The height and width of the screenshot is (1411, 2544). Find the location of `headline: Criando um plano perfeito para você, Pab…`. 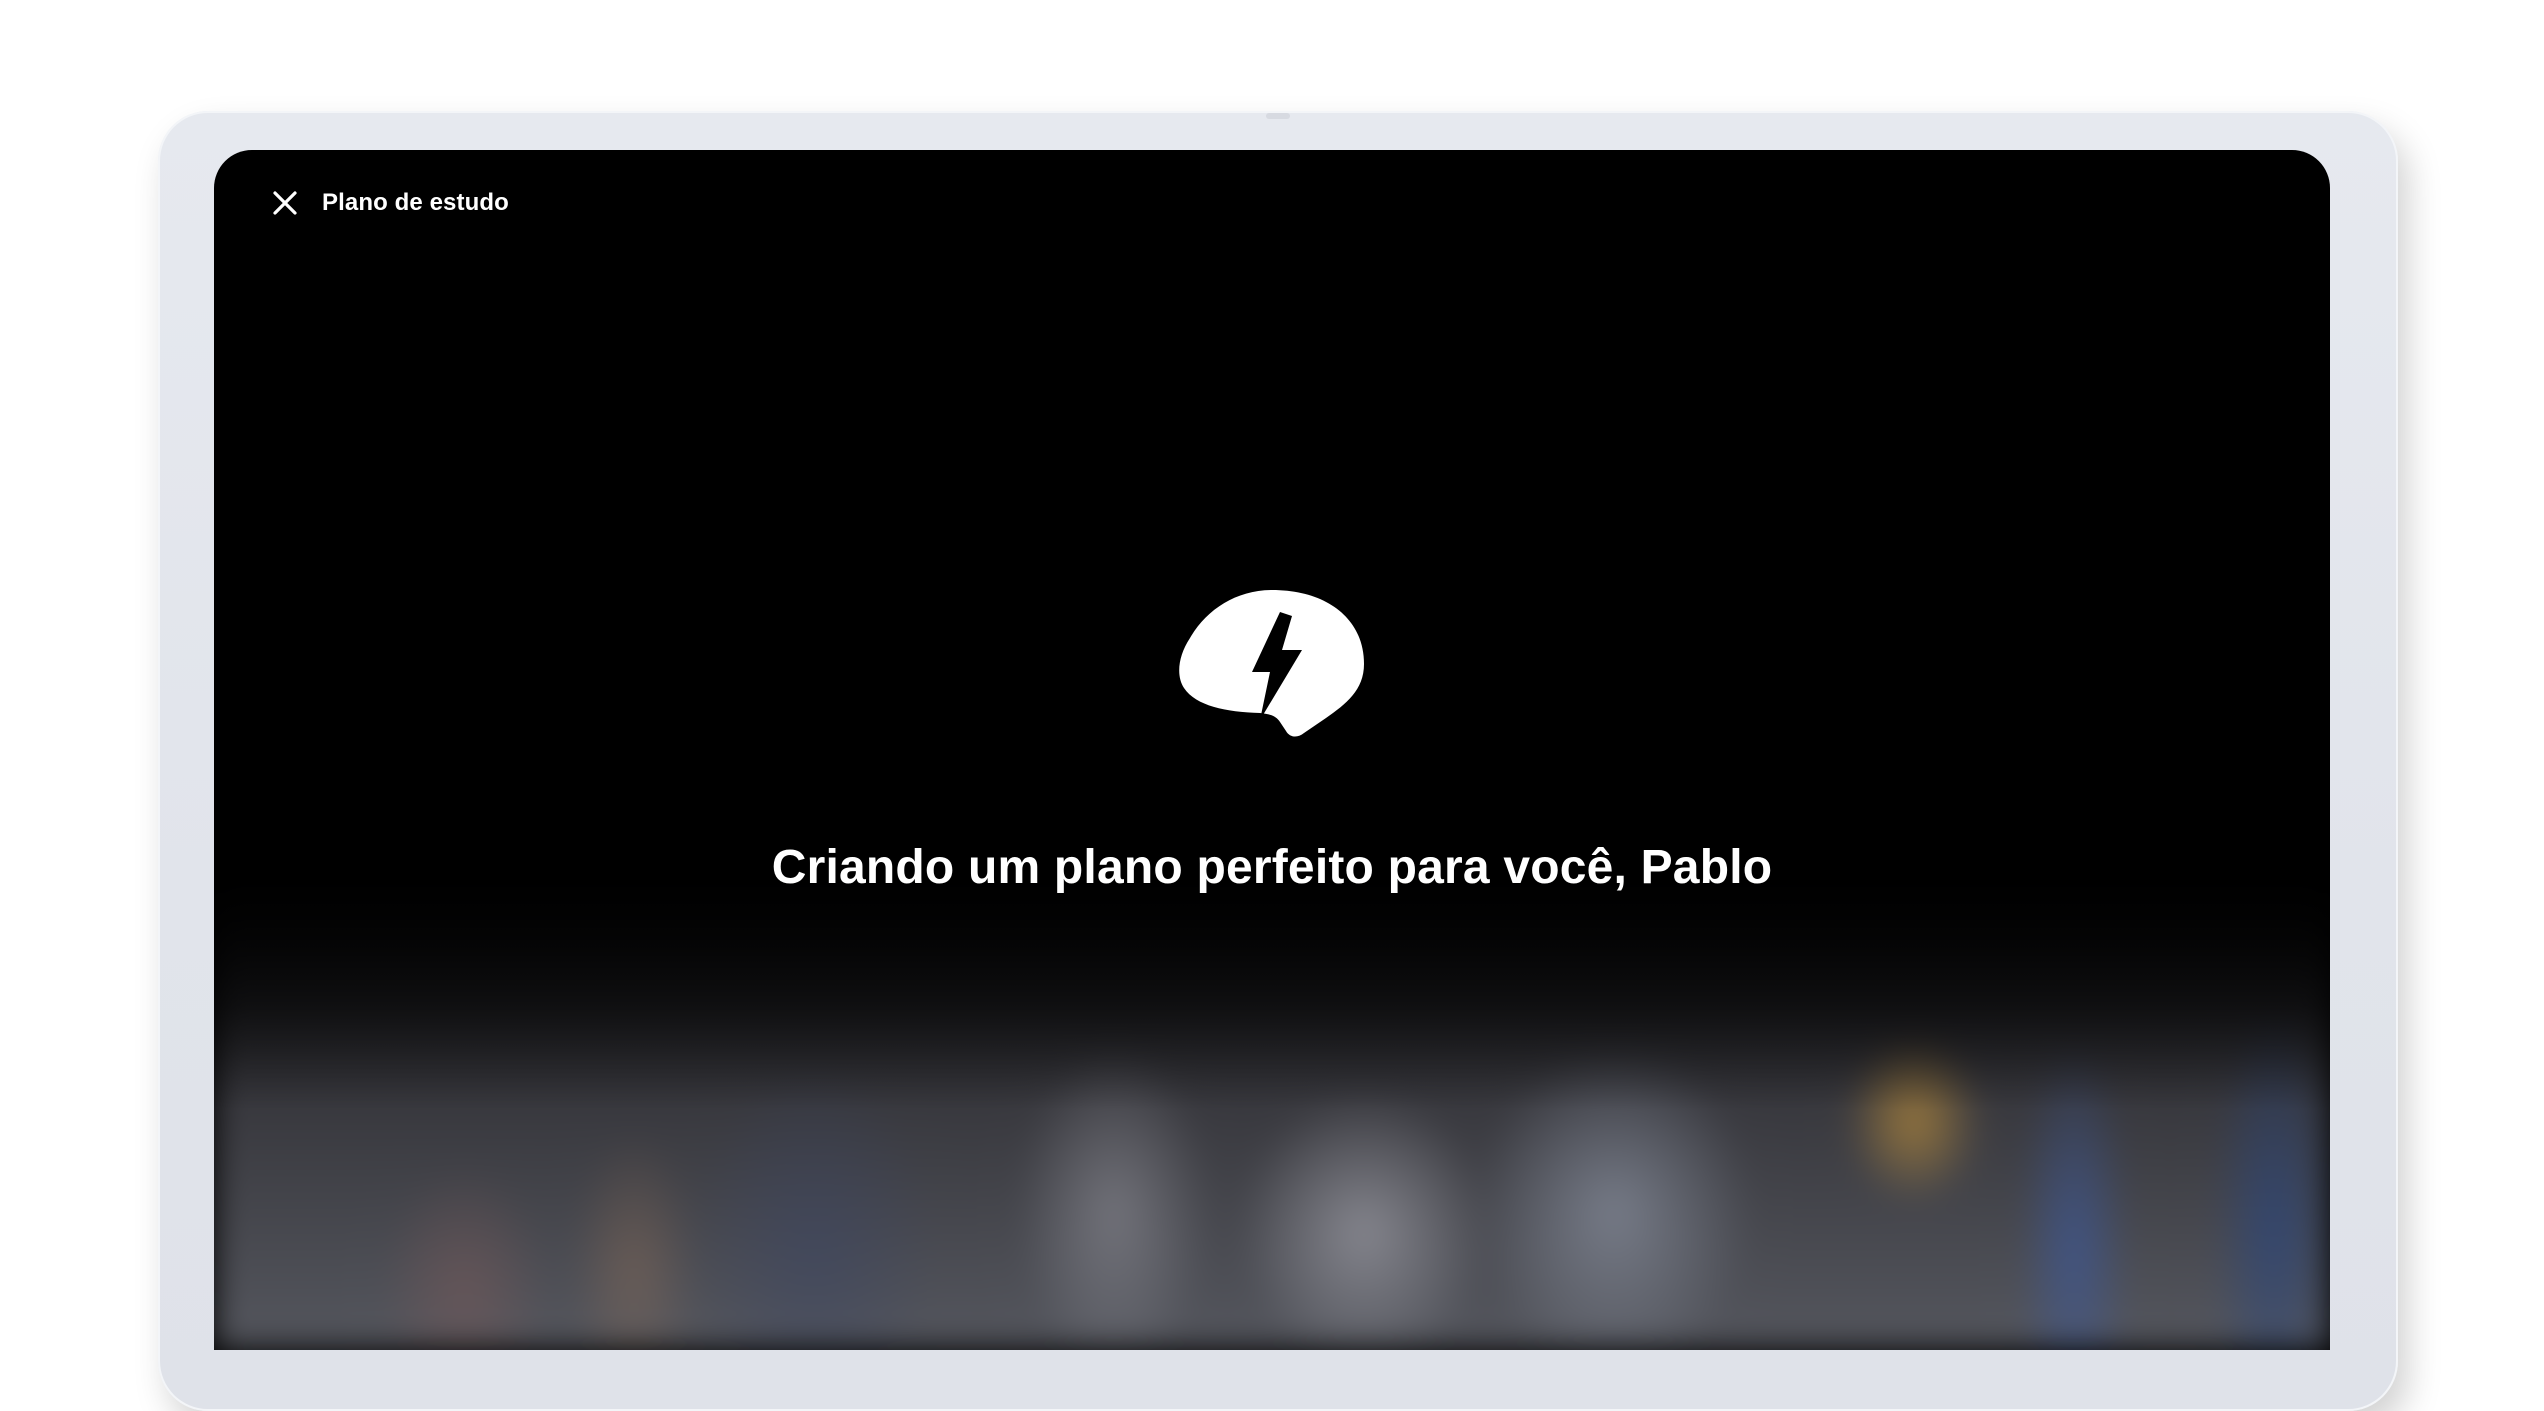

headline: Criando um plano perfeito para você, Pab… is located at coordinates (1272, 867).